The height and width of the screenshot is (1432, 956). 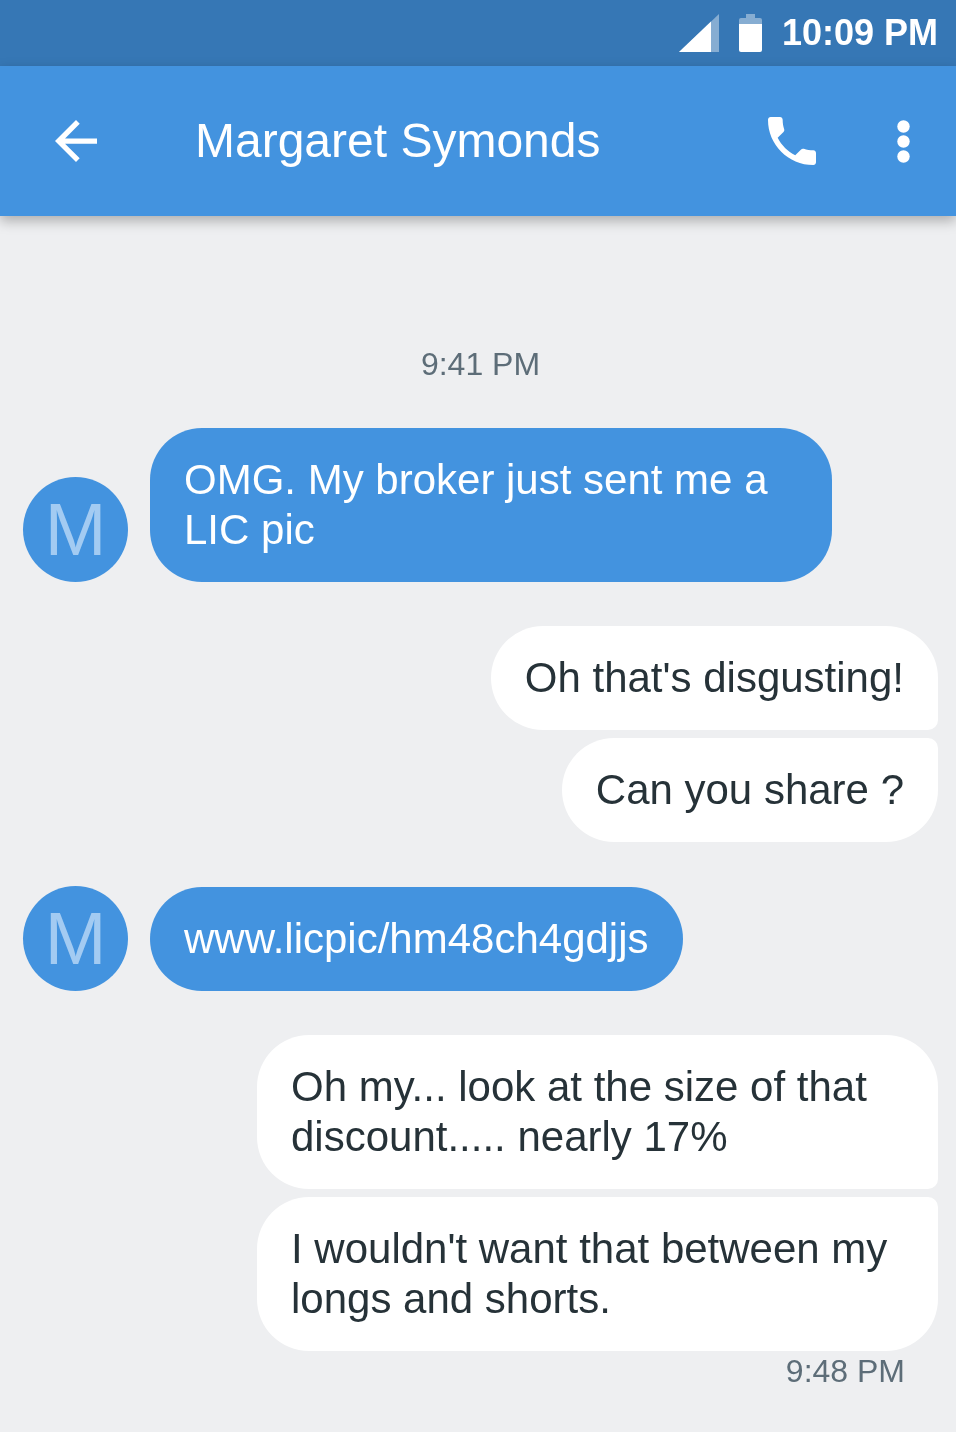 What do you see at coordinates (859, 33) in the screenshot?
I see `status-time: 10:09 PM` at bounding box center [859, 33].